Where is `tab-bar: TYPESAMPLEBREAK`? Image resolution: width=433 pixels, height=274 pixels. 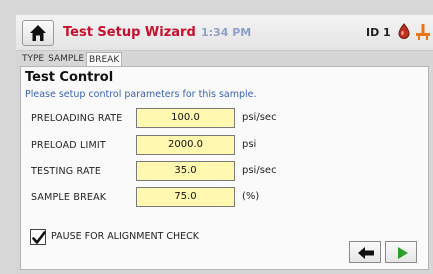
tab-bar: TYPESAMPLEBREAK is located at coordinates (71, 59).